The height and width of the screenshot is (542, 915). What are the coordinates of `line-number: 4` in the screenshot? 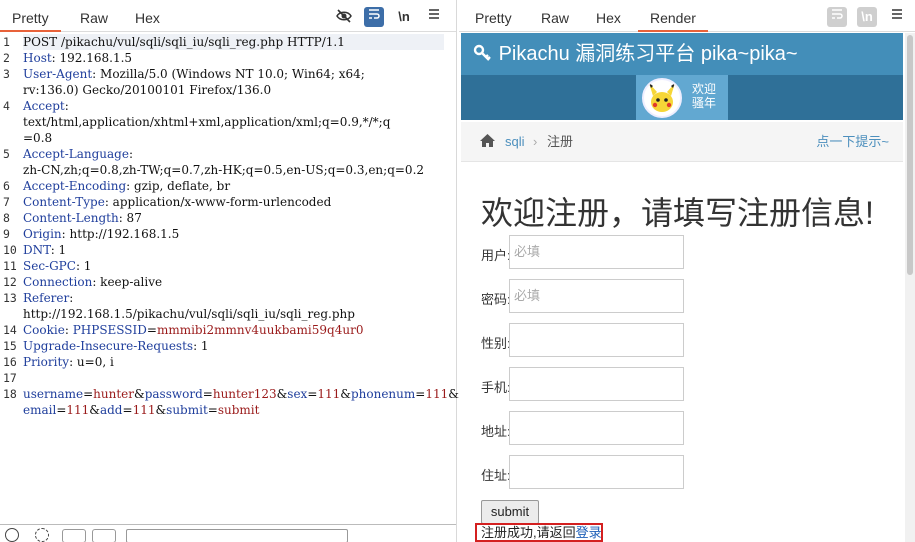 It's located at (6, 106).